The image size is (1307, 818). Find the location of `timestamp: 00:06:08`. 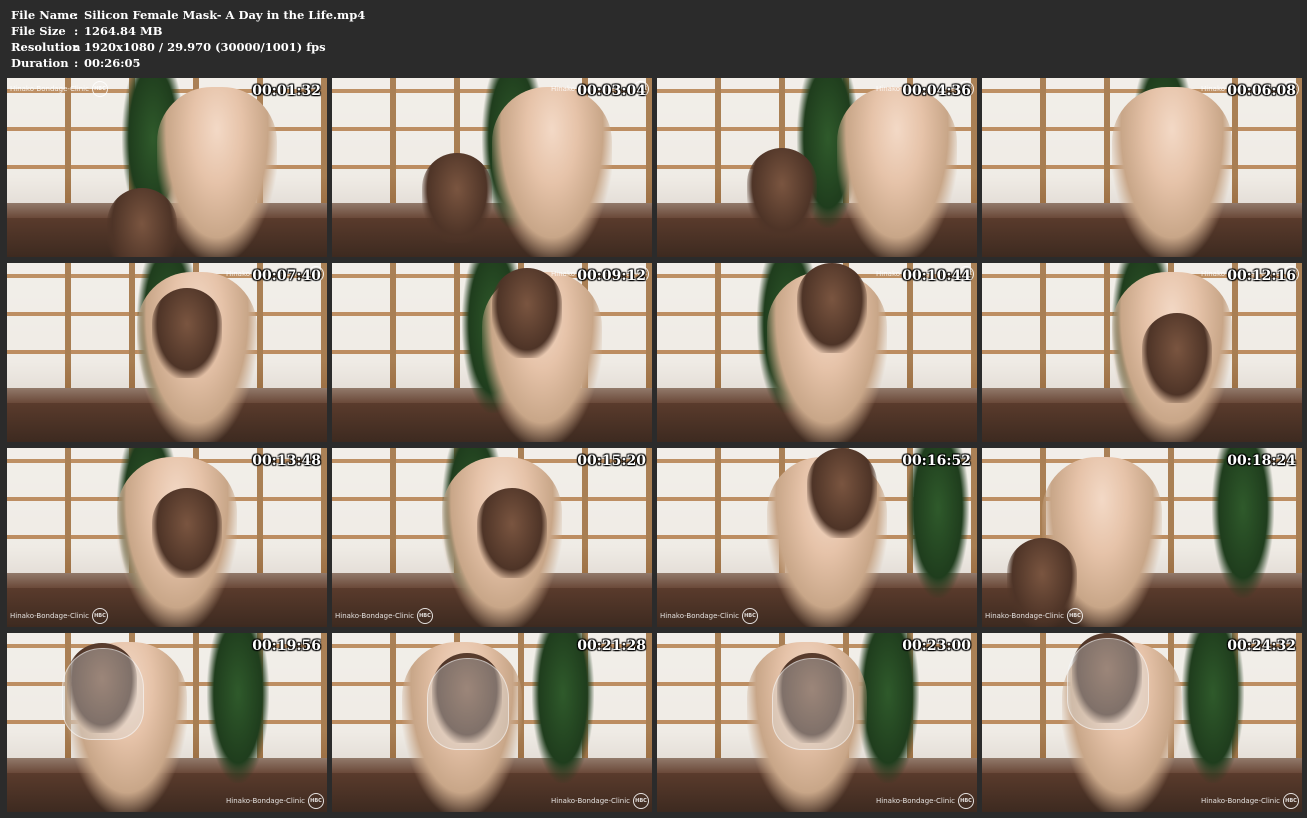

timestamp: 00:06:08 is located at coordinates (1261, 91).